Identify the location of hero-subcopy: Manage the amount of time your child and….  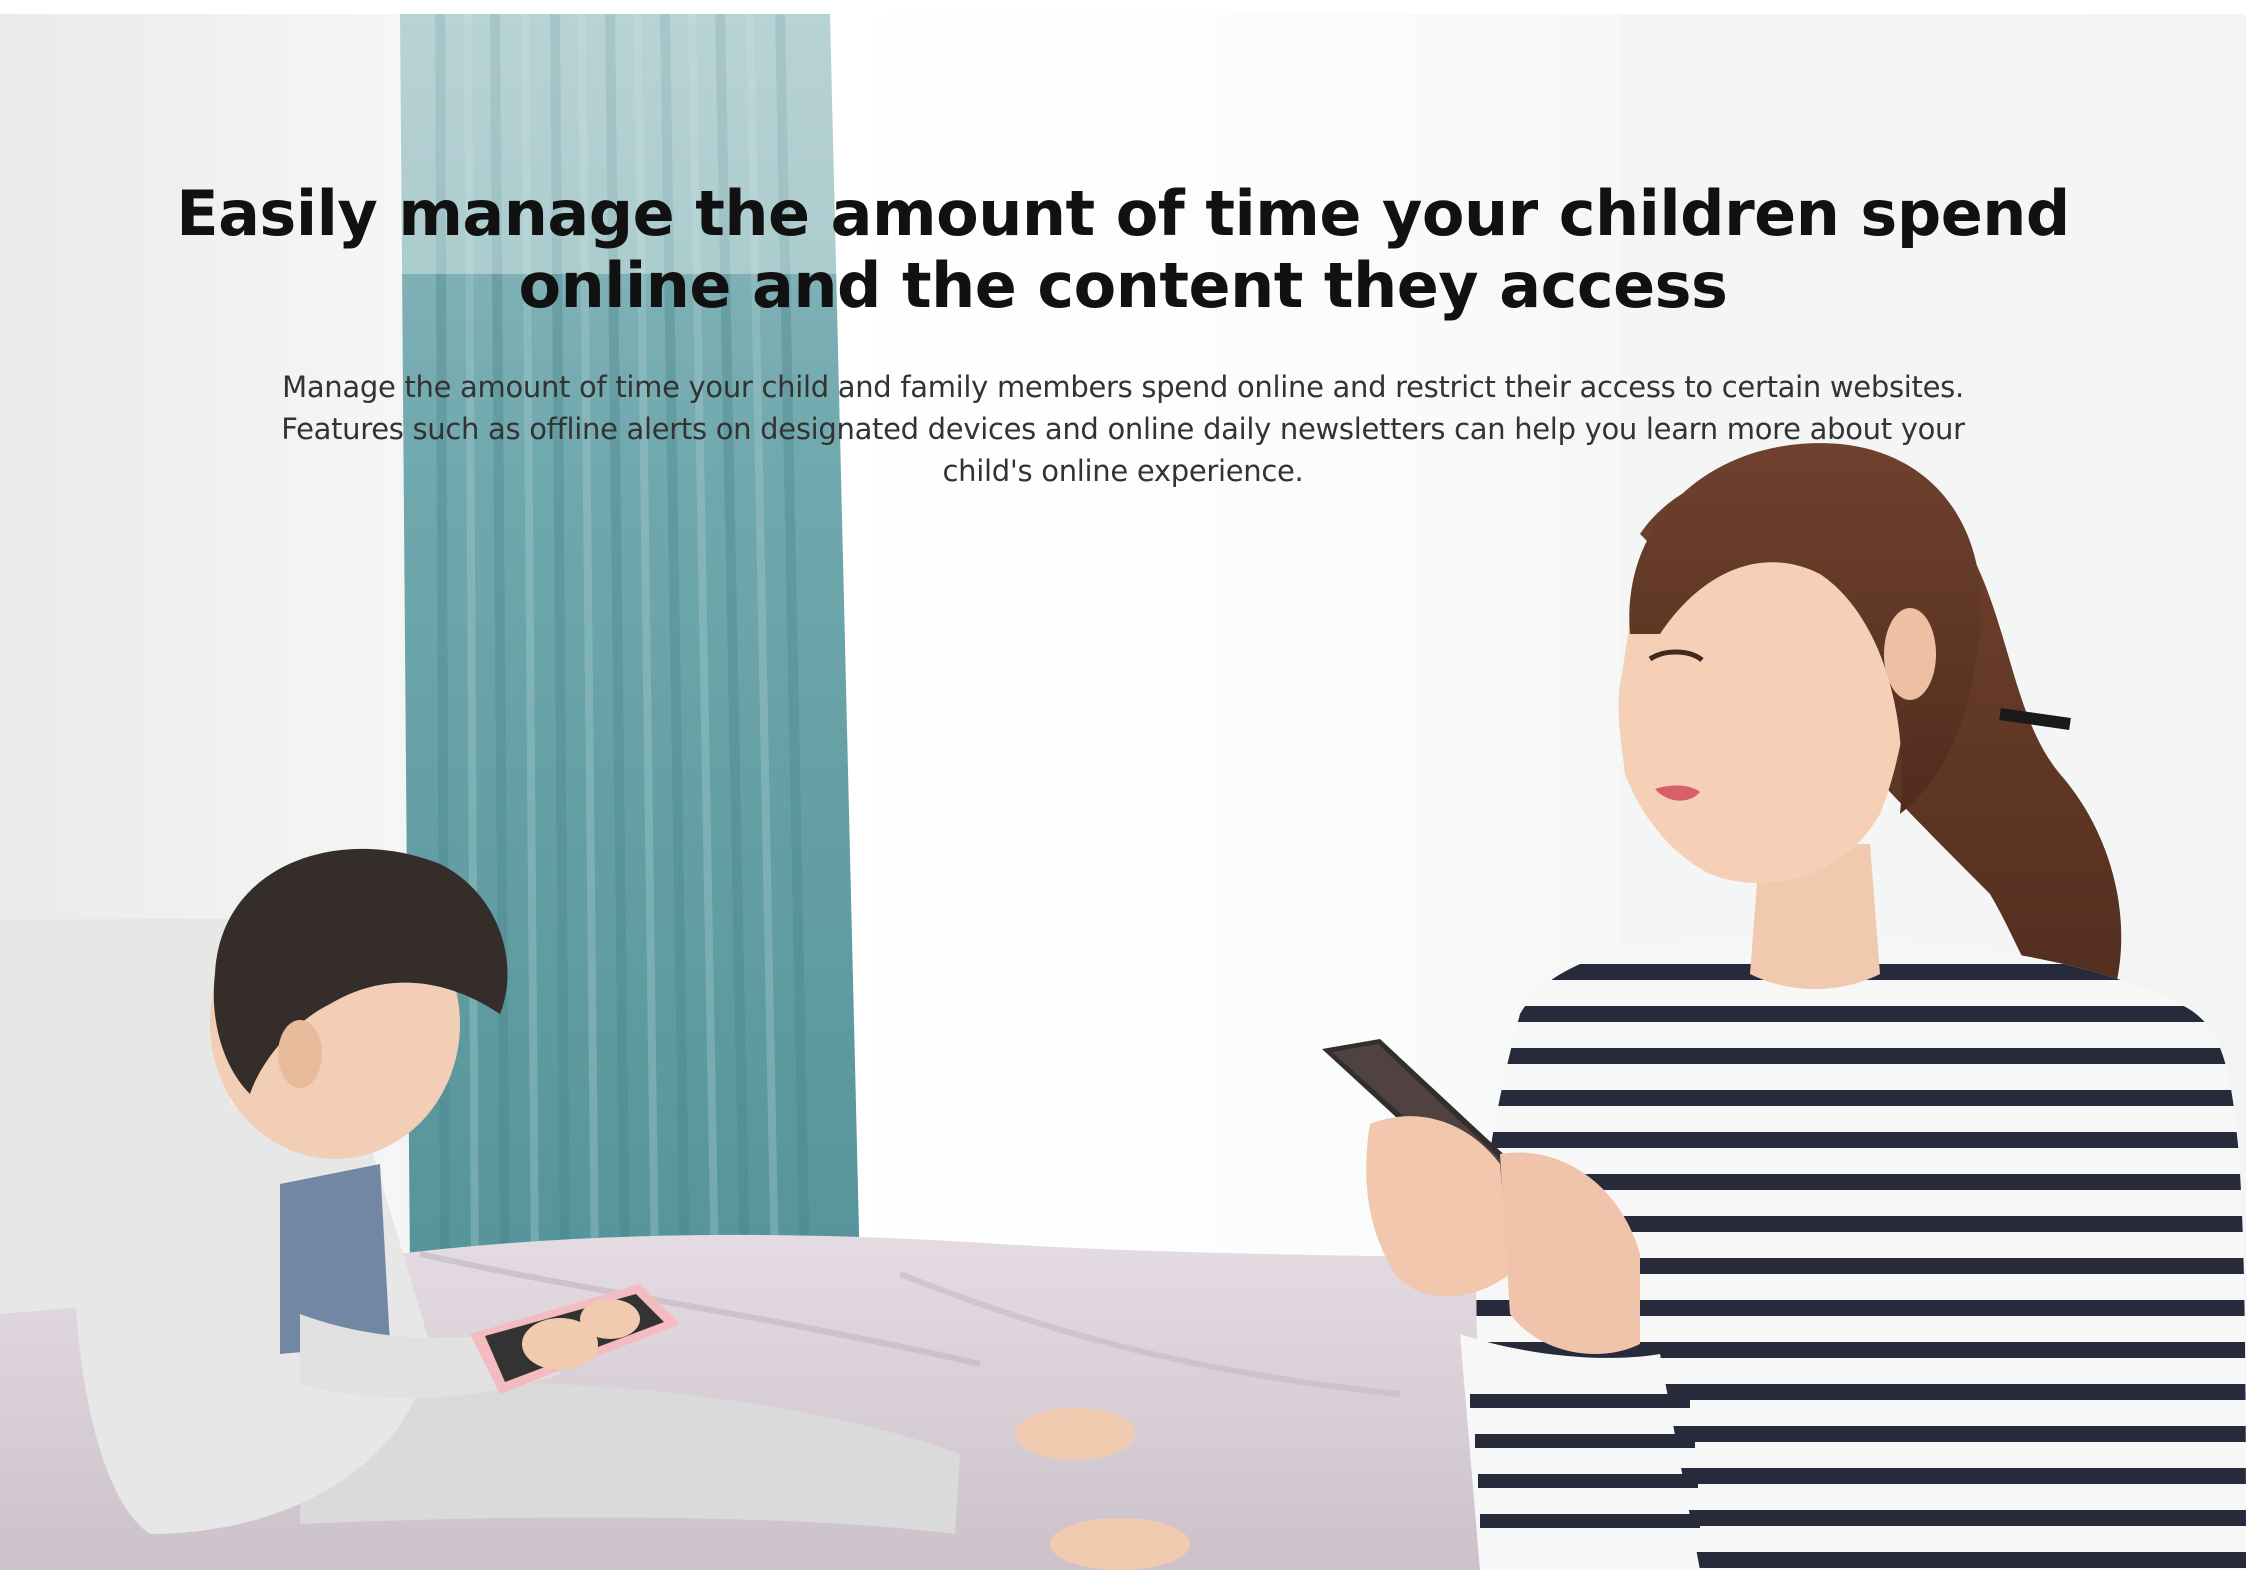
(1123, 429).